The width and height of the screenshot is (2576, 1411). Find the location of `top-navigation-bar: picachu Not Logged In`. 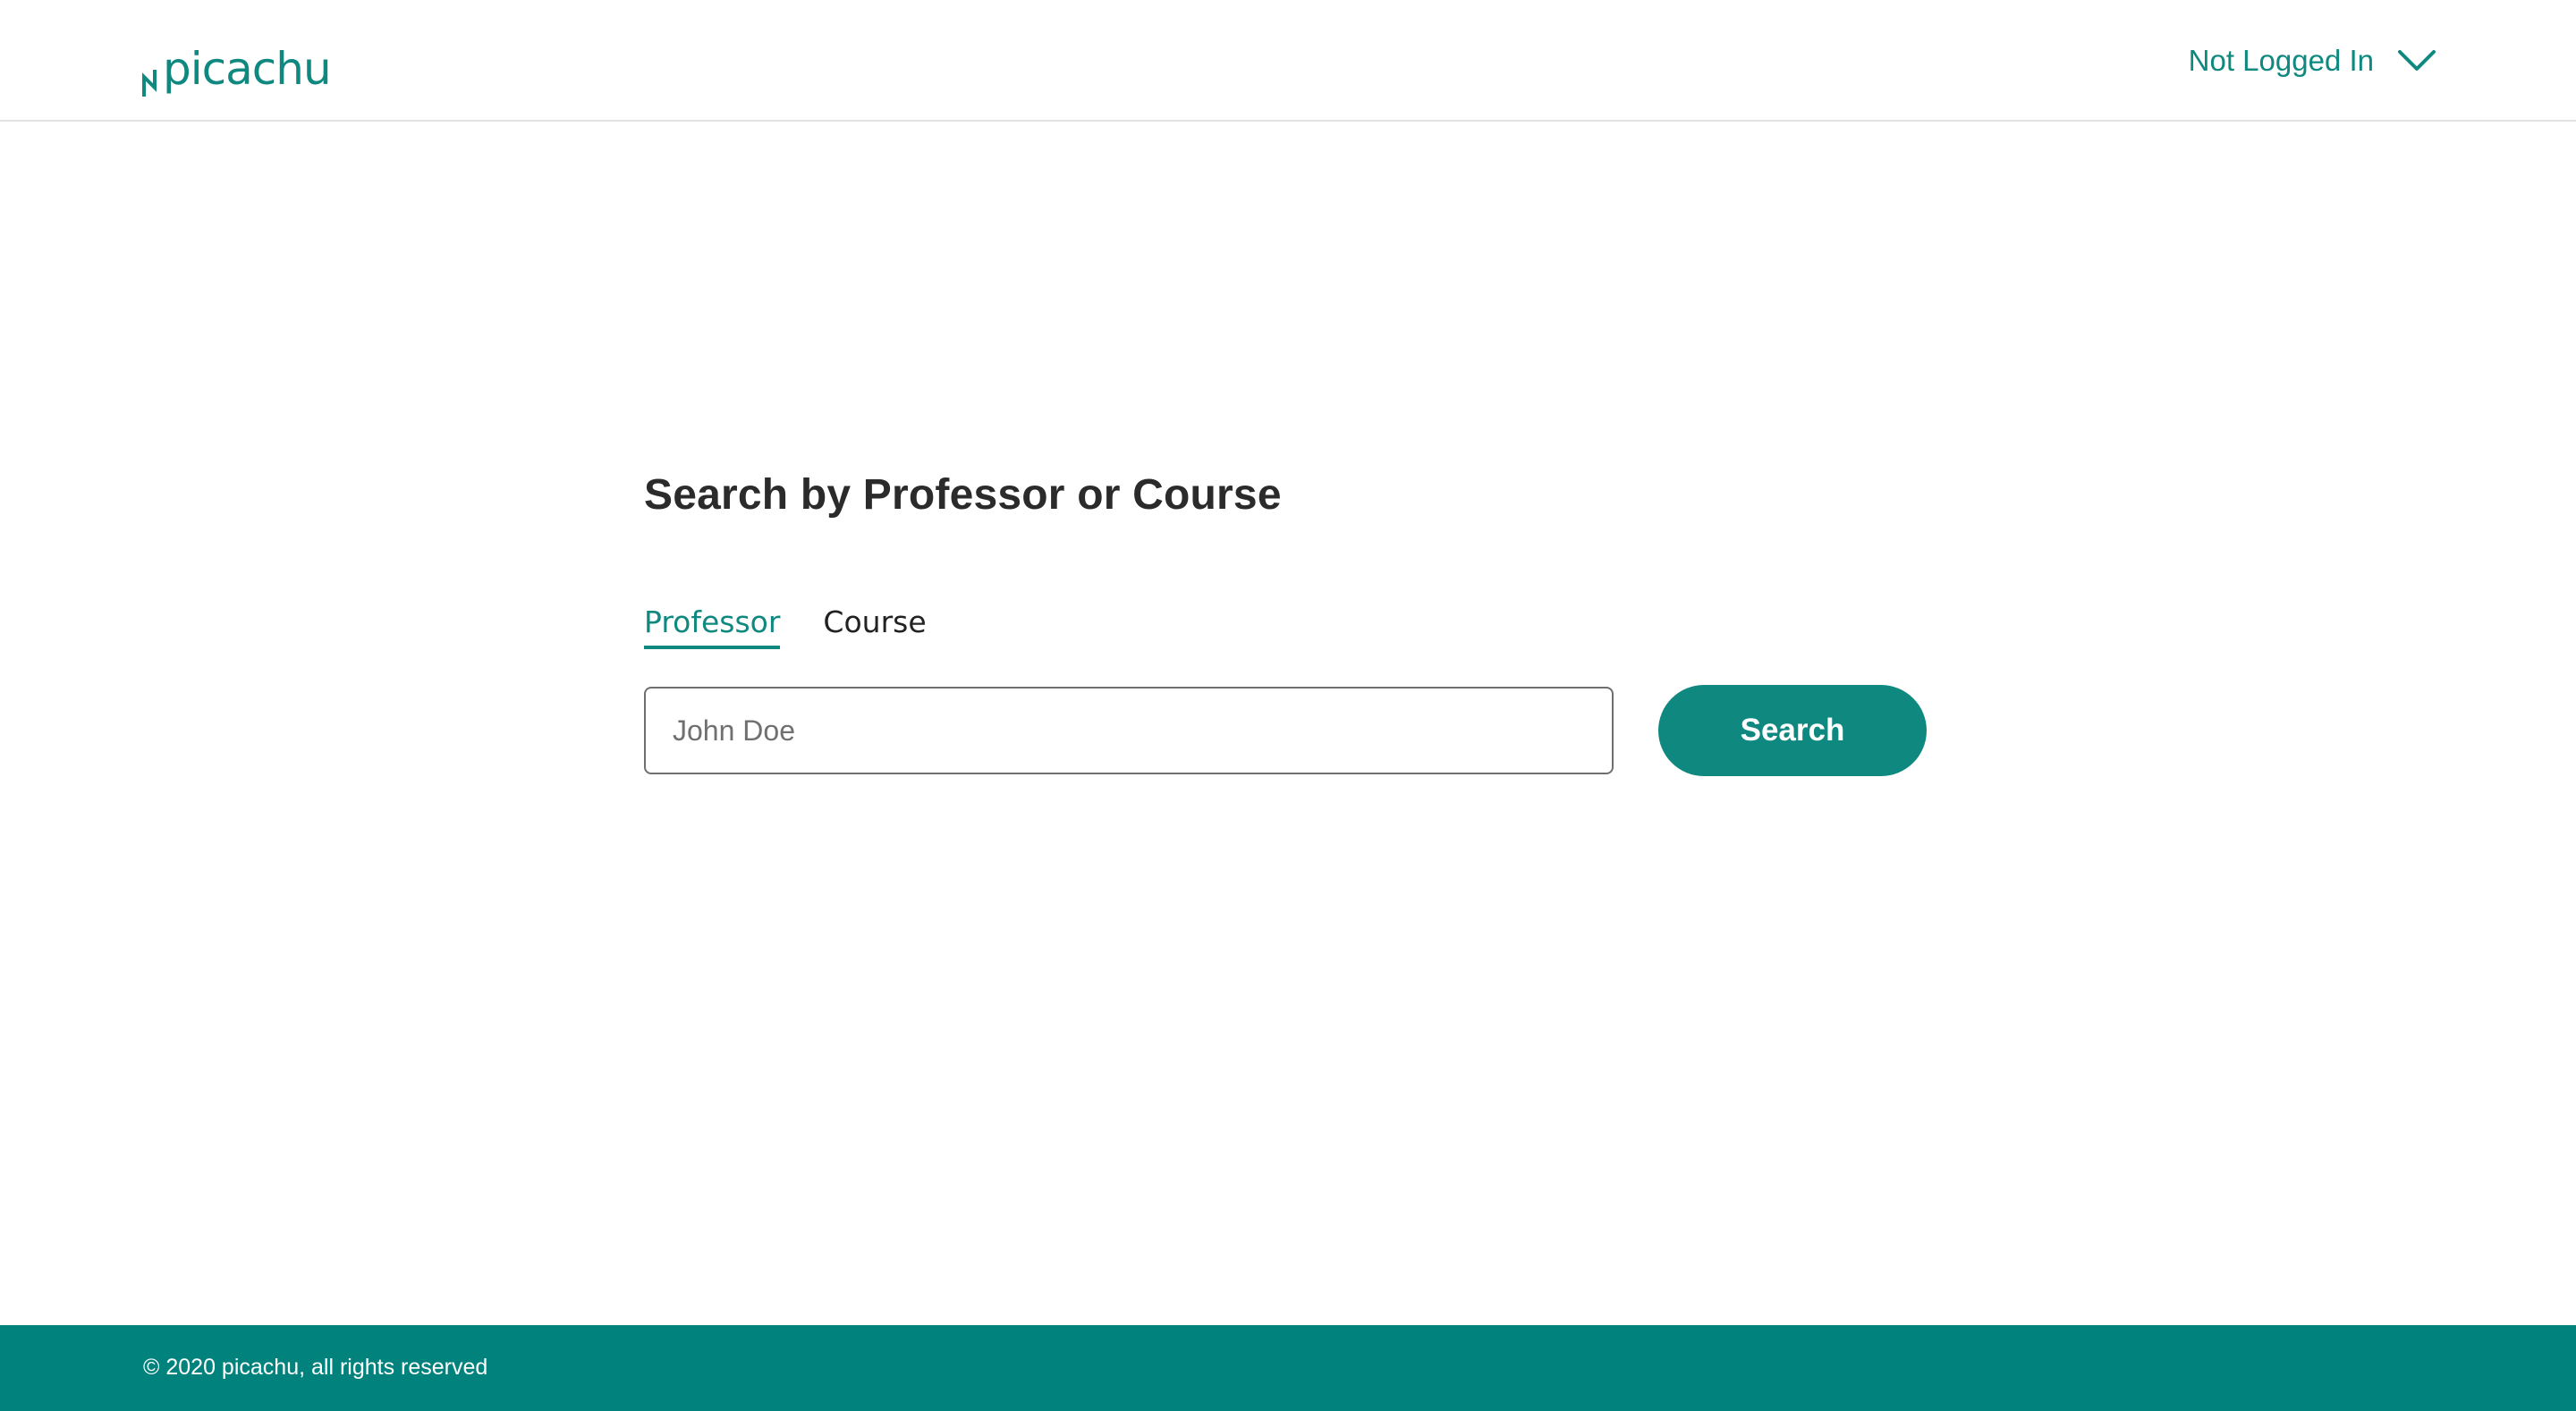

top-navigation-bar: picachu Not Logged In is located at coordinates (1288, 61).